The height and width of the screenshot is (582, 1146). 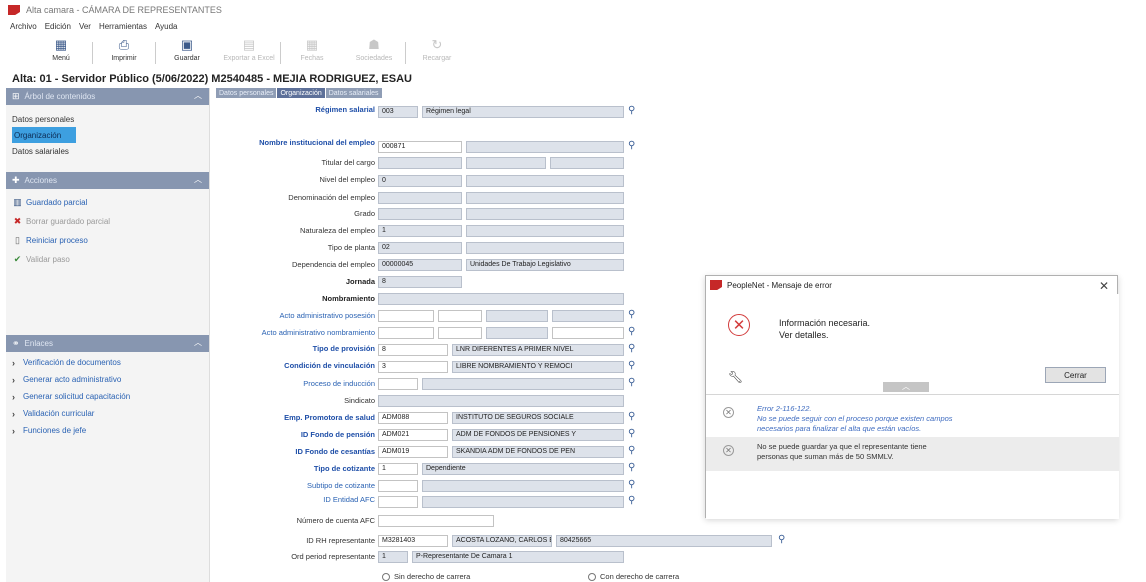 I want to click on pension-label: ID Fondo de pensión, so click(x=337, y=434).